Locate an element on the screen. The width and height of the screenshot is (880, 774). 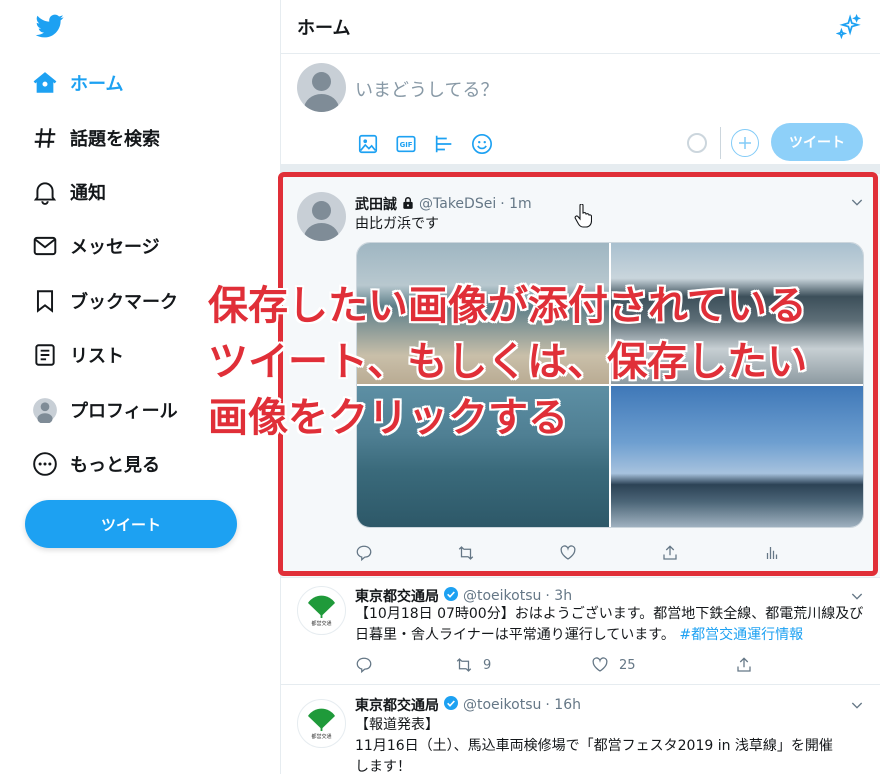
tweet-actions: 9 25 is located at coordinates (596, 665).